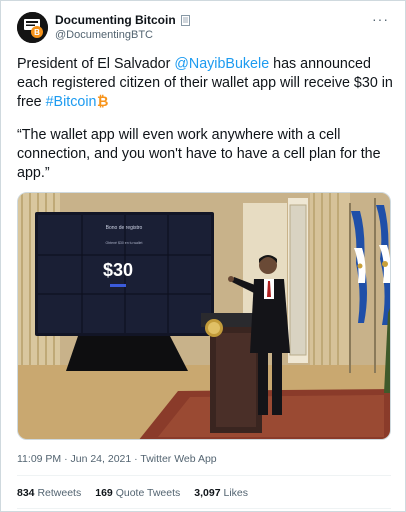  Describe the element at coordinates (96, 64) in the screenshot. I see `tweet-text-segment: President of El Salvador` at that location.